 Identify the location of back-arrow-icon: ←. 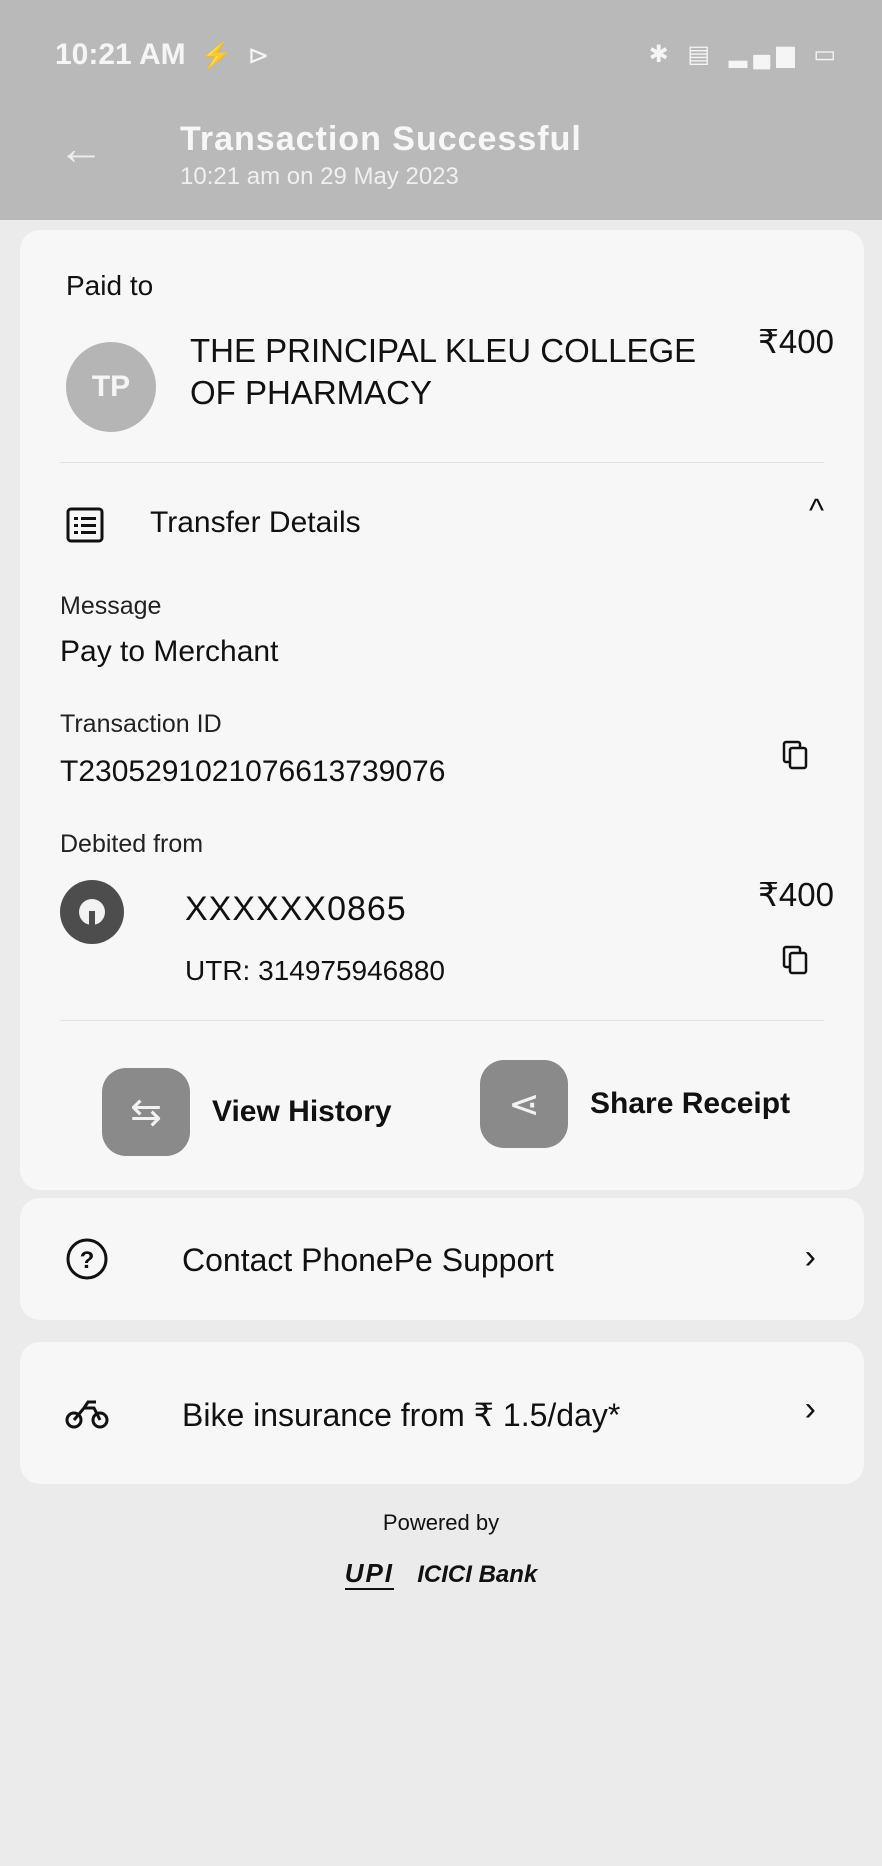
(81, 148).